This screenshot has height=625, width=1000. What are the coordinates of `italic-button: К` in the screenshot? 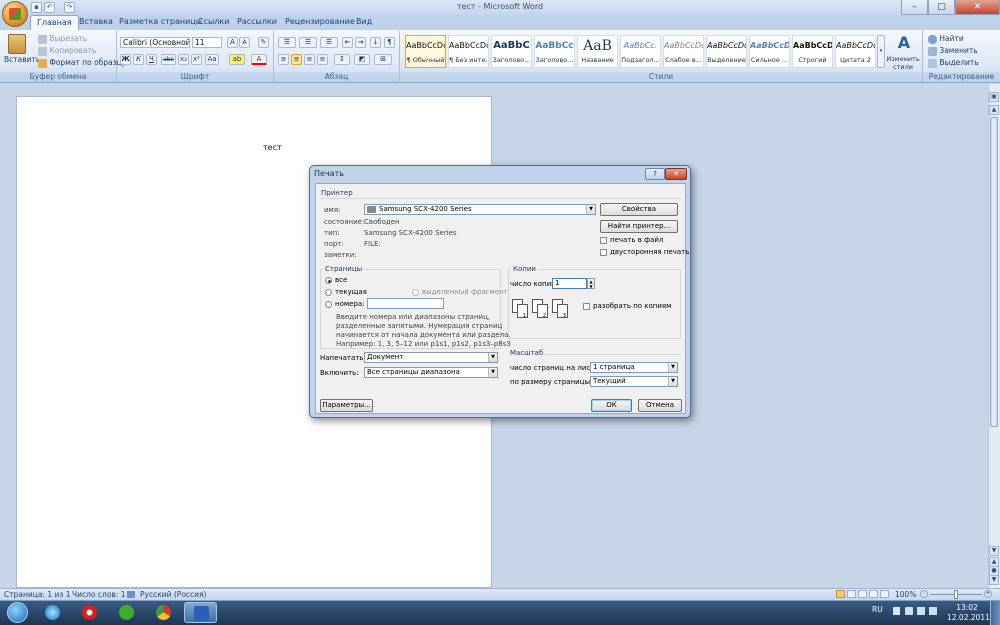 It's located at (138, 59).